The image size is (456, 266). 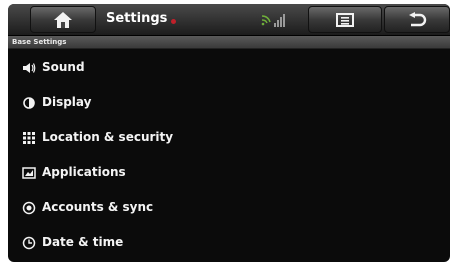 I want to click on settings-item-display: Display, so click(x=229, y=102).